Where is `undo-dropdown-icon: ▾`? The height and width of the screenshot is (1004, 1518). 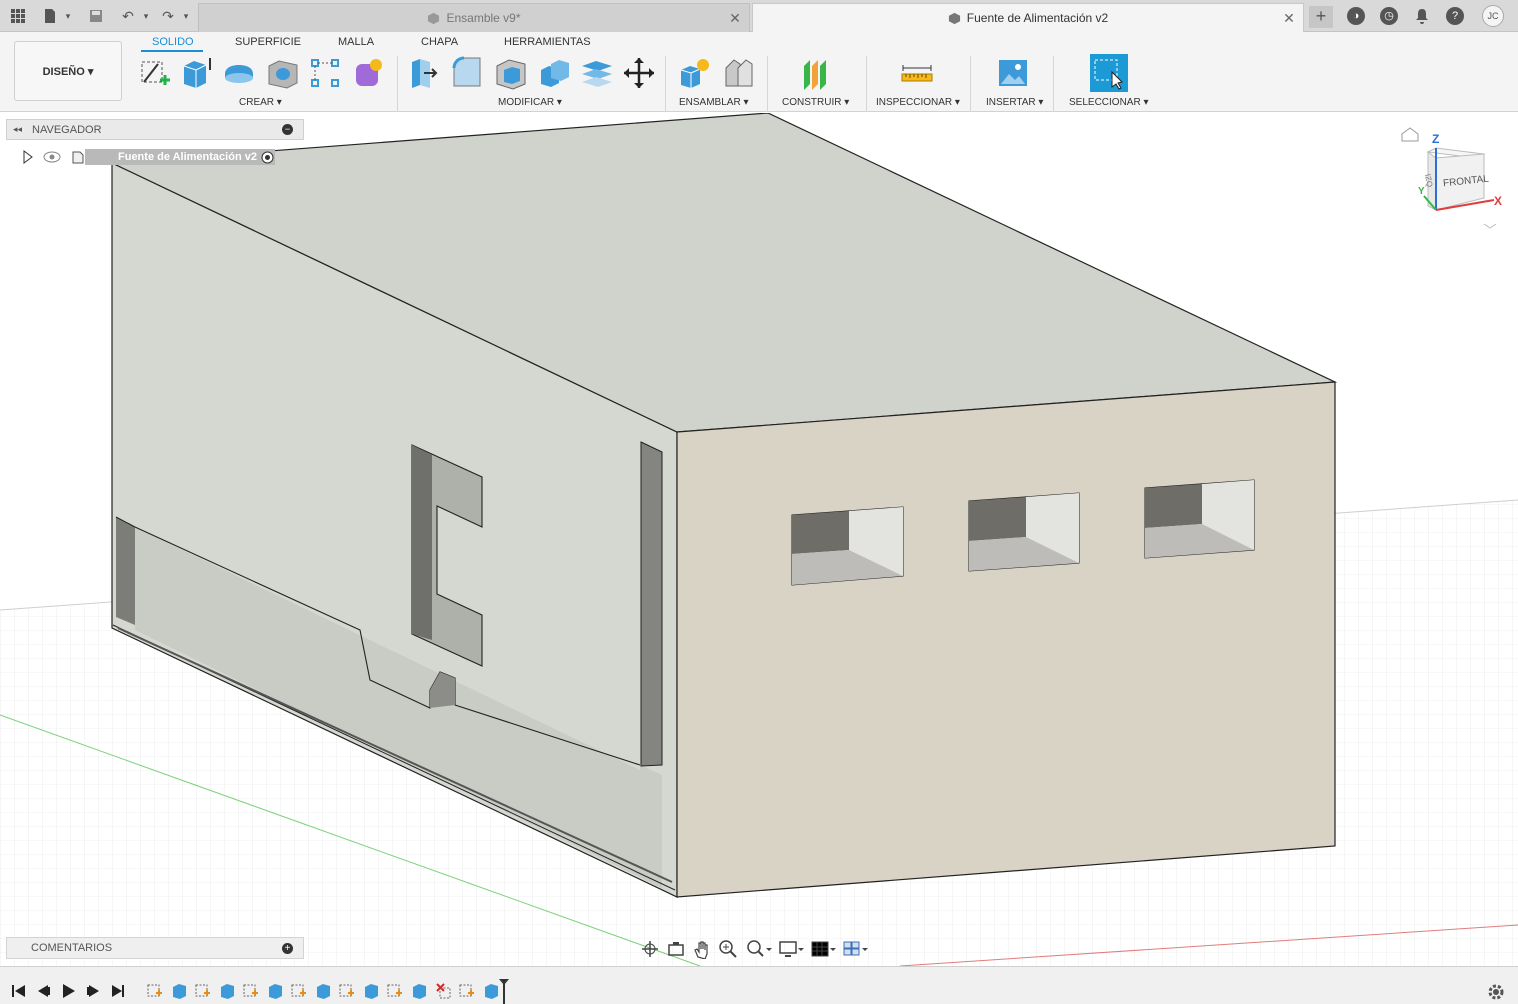
undo-dropdown-icon: ▾ is located at coordinates (146, 16).